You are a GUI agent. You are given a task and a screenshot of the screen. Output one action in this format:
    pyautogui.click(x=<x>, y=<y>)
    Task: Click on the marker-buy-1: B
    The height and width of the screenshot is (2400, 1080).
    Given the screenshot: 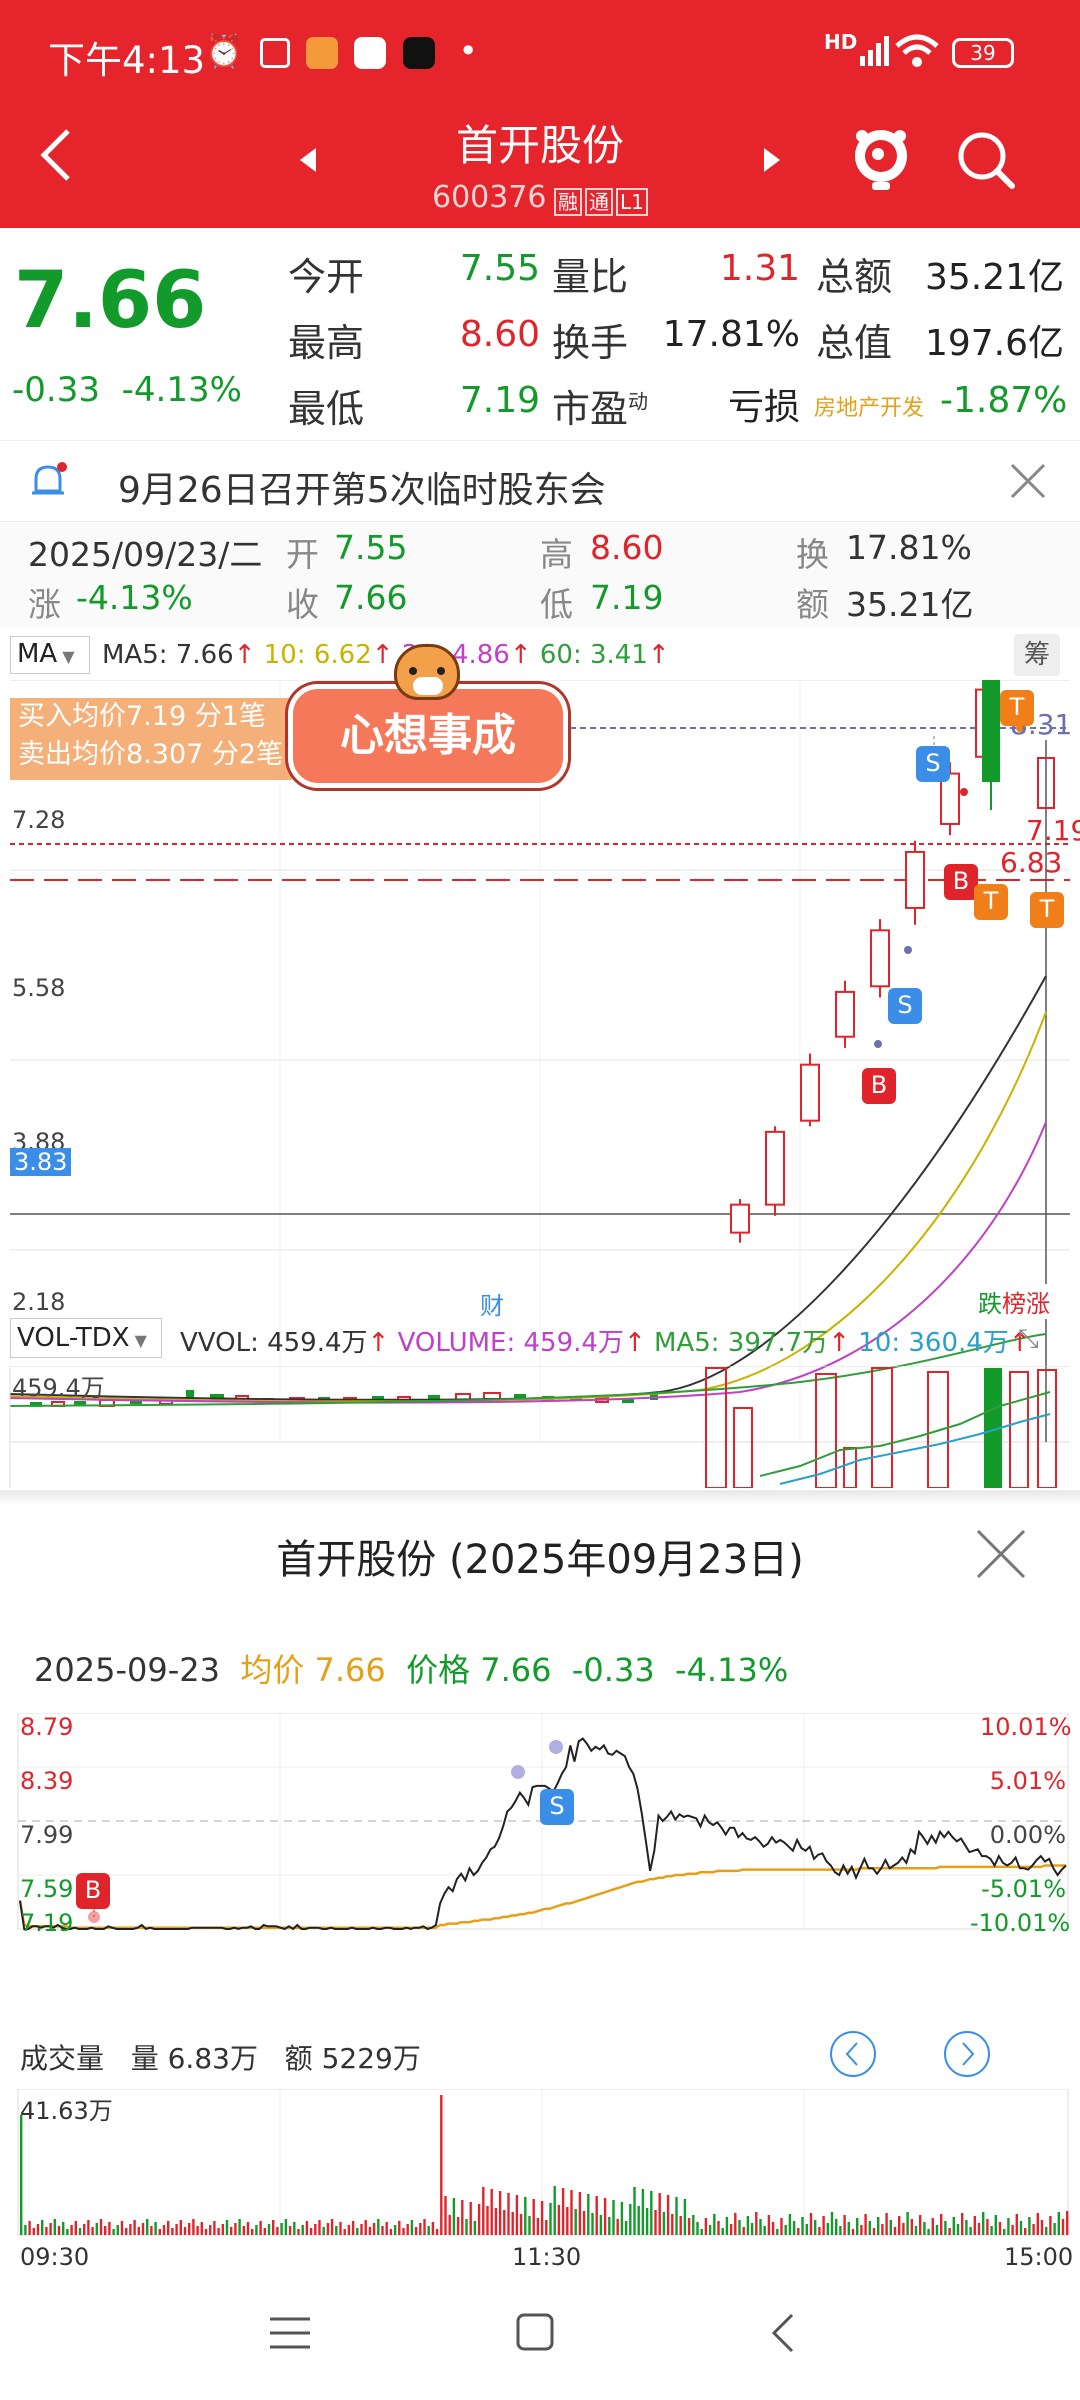 What is the action you would take?
    pyautogui.click(x=879, y=1086)
    